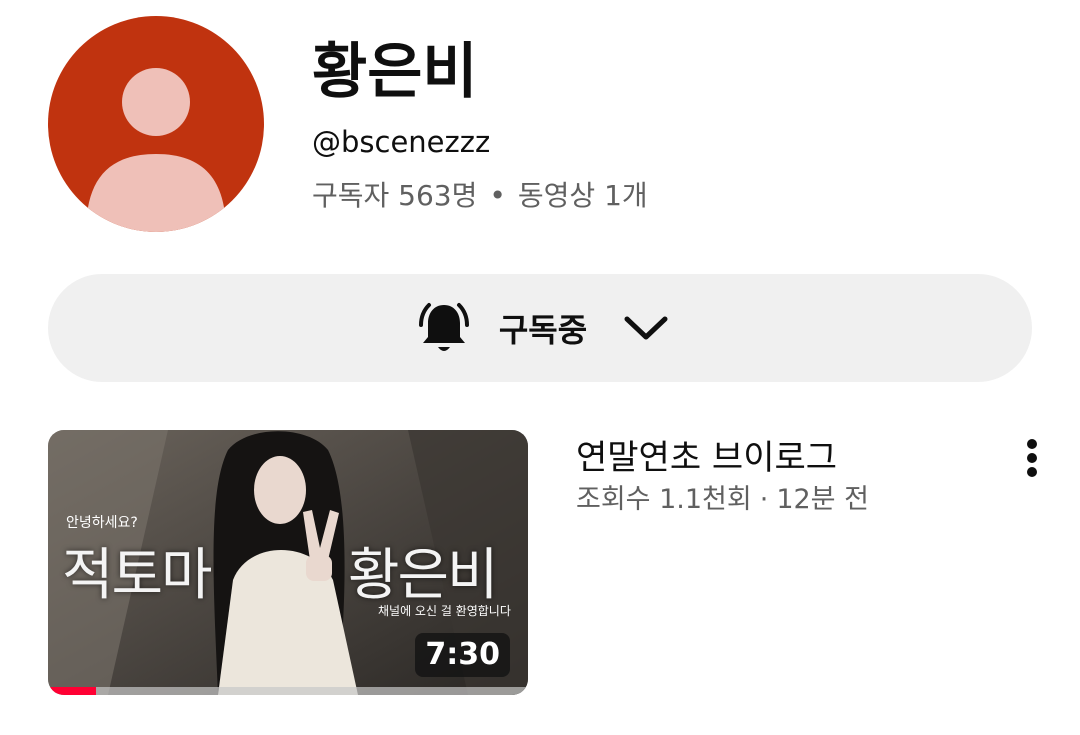  Describe the element at coordinates (480, 196) in the screenshot. I see `channel-stats: 구독자 563명 • 동영상 1개` at that location.